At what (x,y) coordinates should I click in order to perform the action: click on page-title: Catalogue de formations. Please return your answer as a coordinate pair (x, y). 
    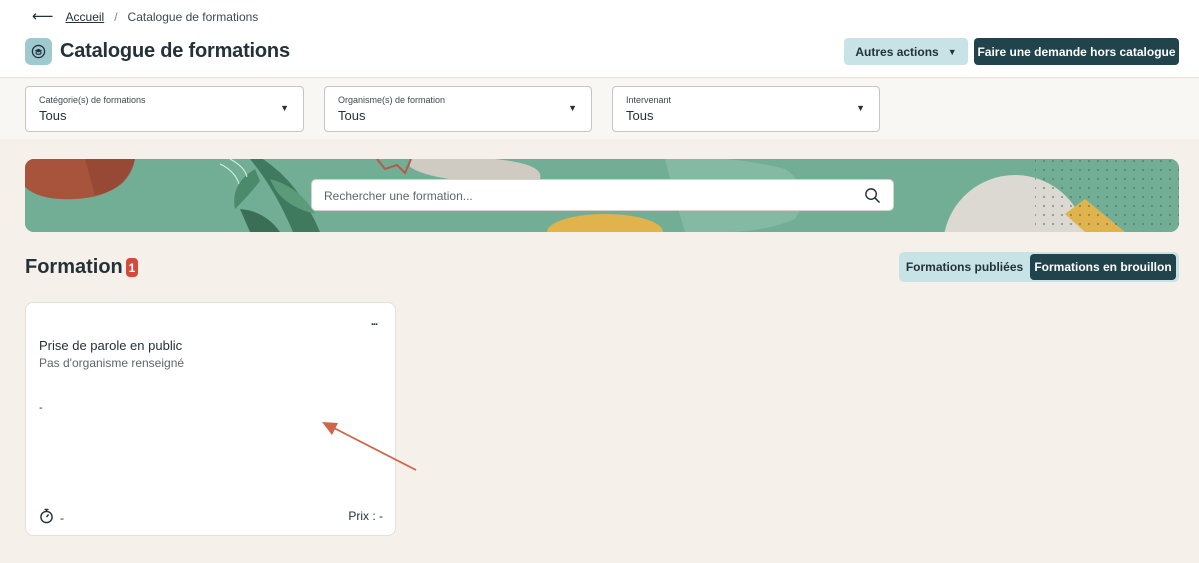
    Looking at the image, I should click on (175, 51).